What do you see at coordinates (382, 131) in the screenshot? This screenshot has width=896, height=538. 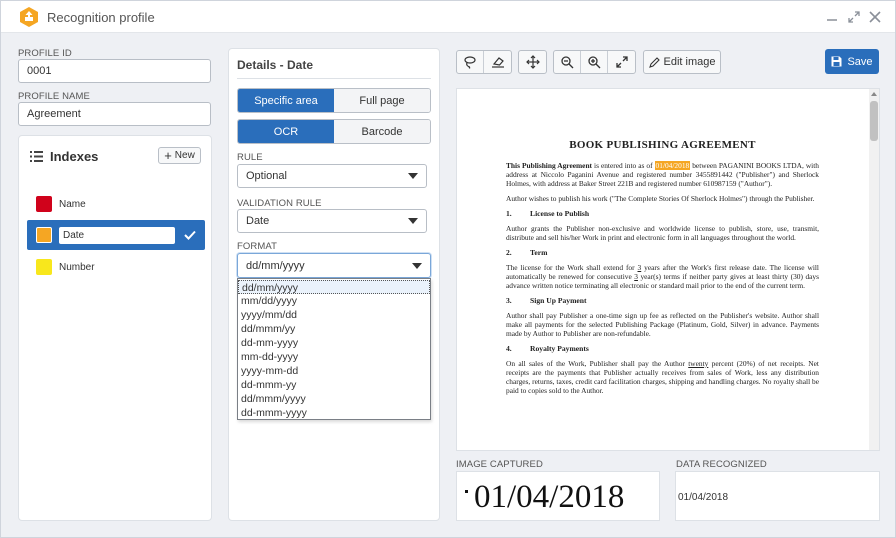 I see `barcode-option: Barcode` at bounding box center [382, 131].